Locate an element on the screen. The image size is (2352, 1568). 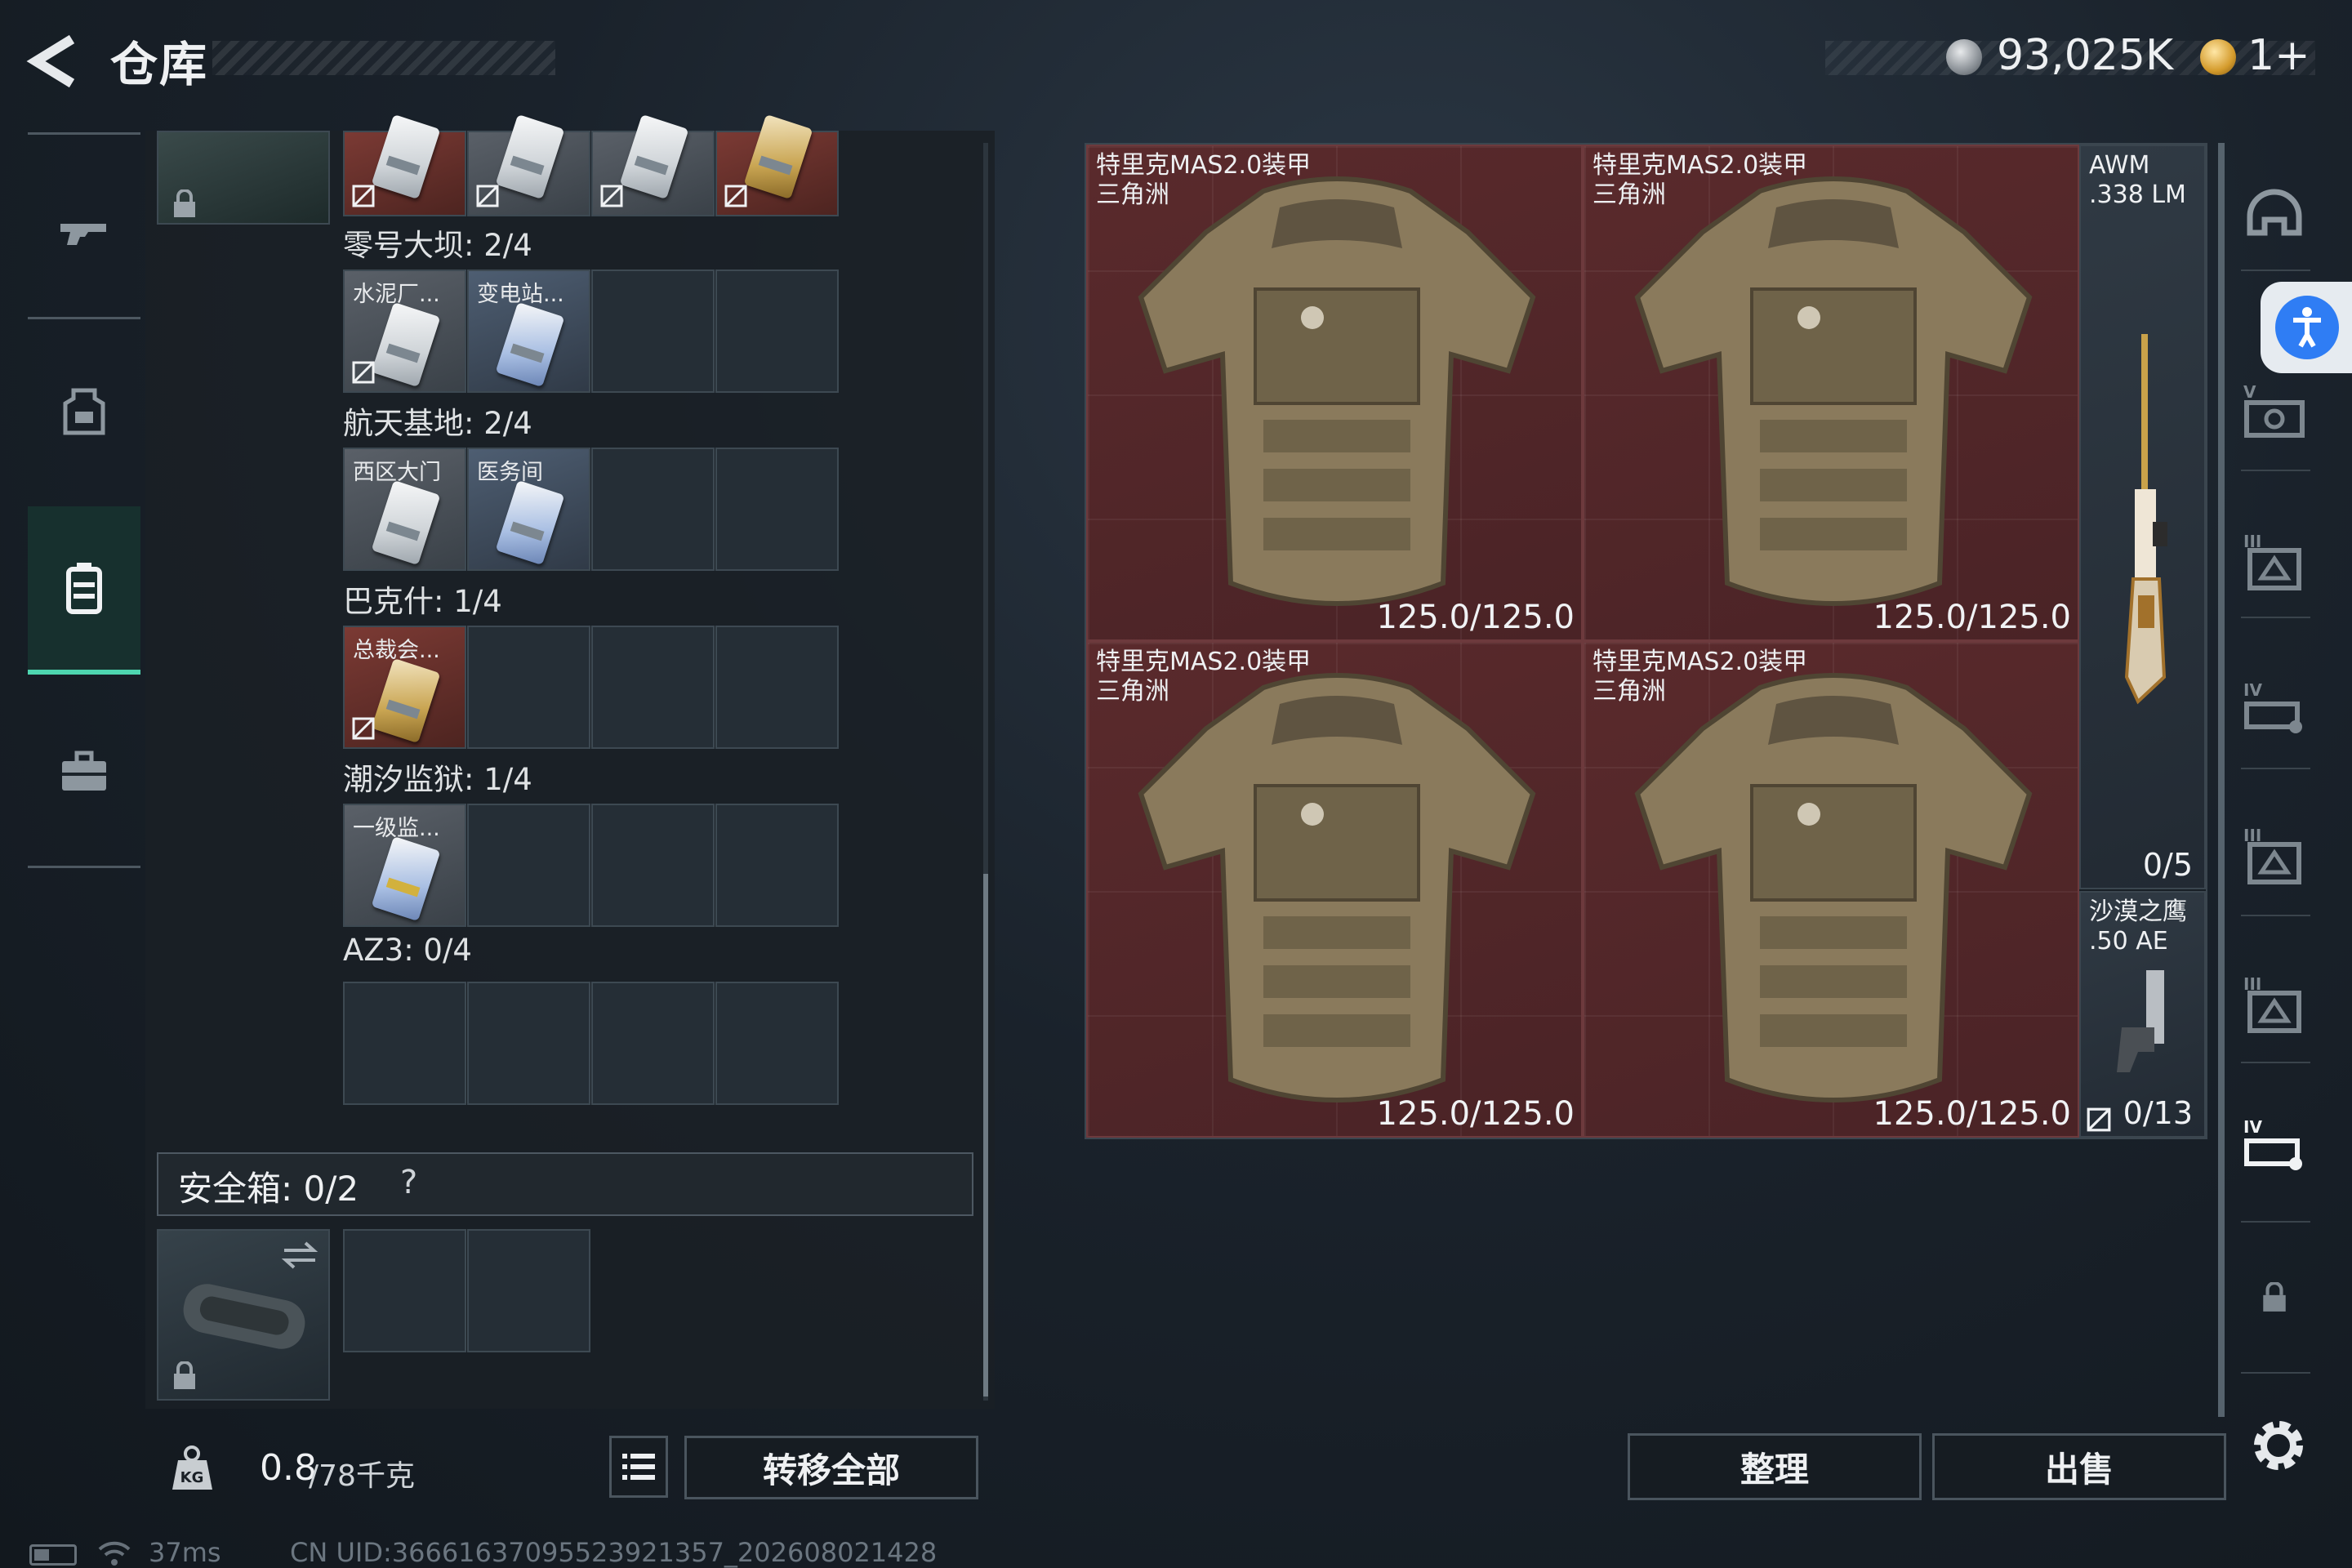
section-title: 巴克什: 1/4 is located at coordinates (422, 601).